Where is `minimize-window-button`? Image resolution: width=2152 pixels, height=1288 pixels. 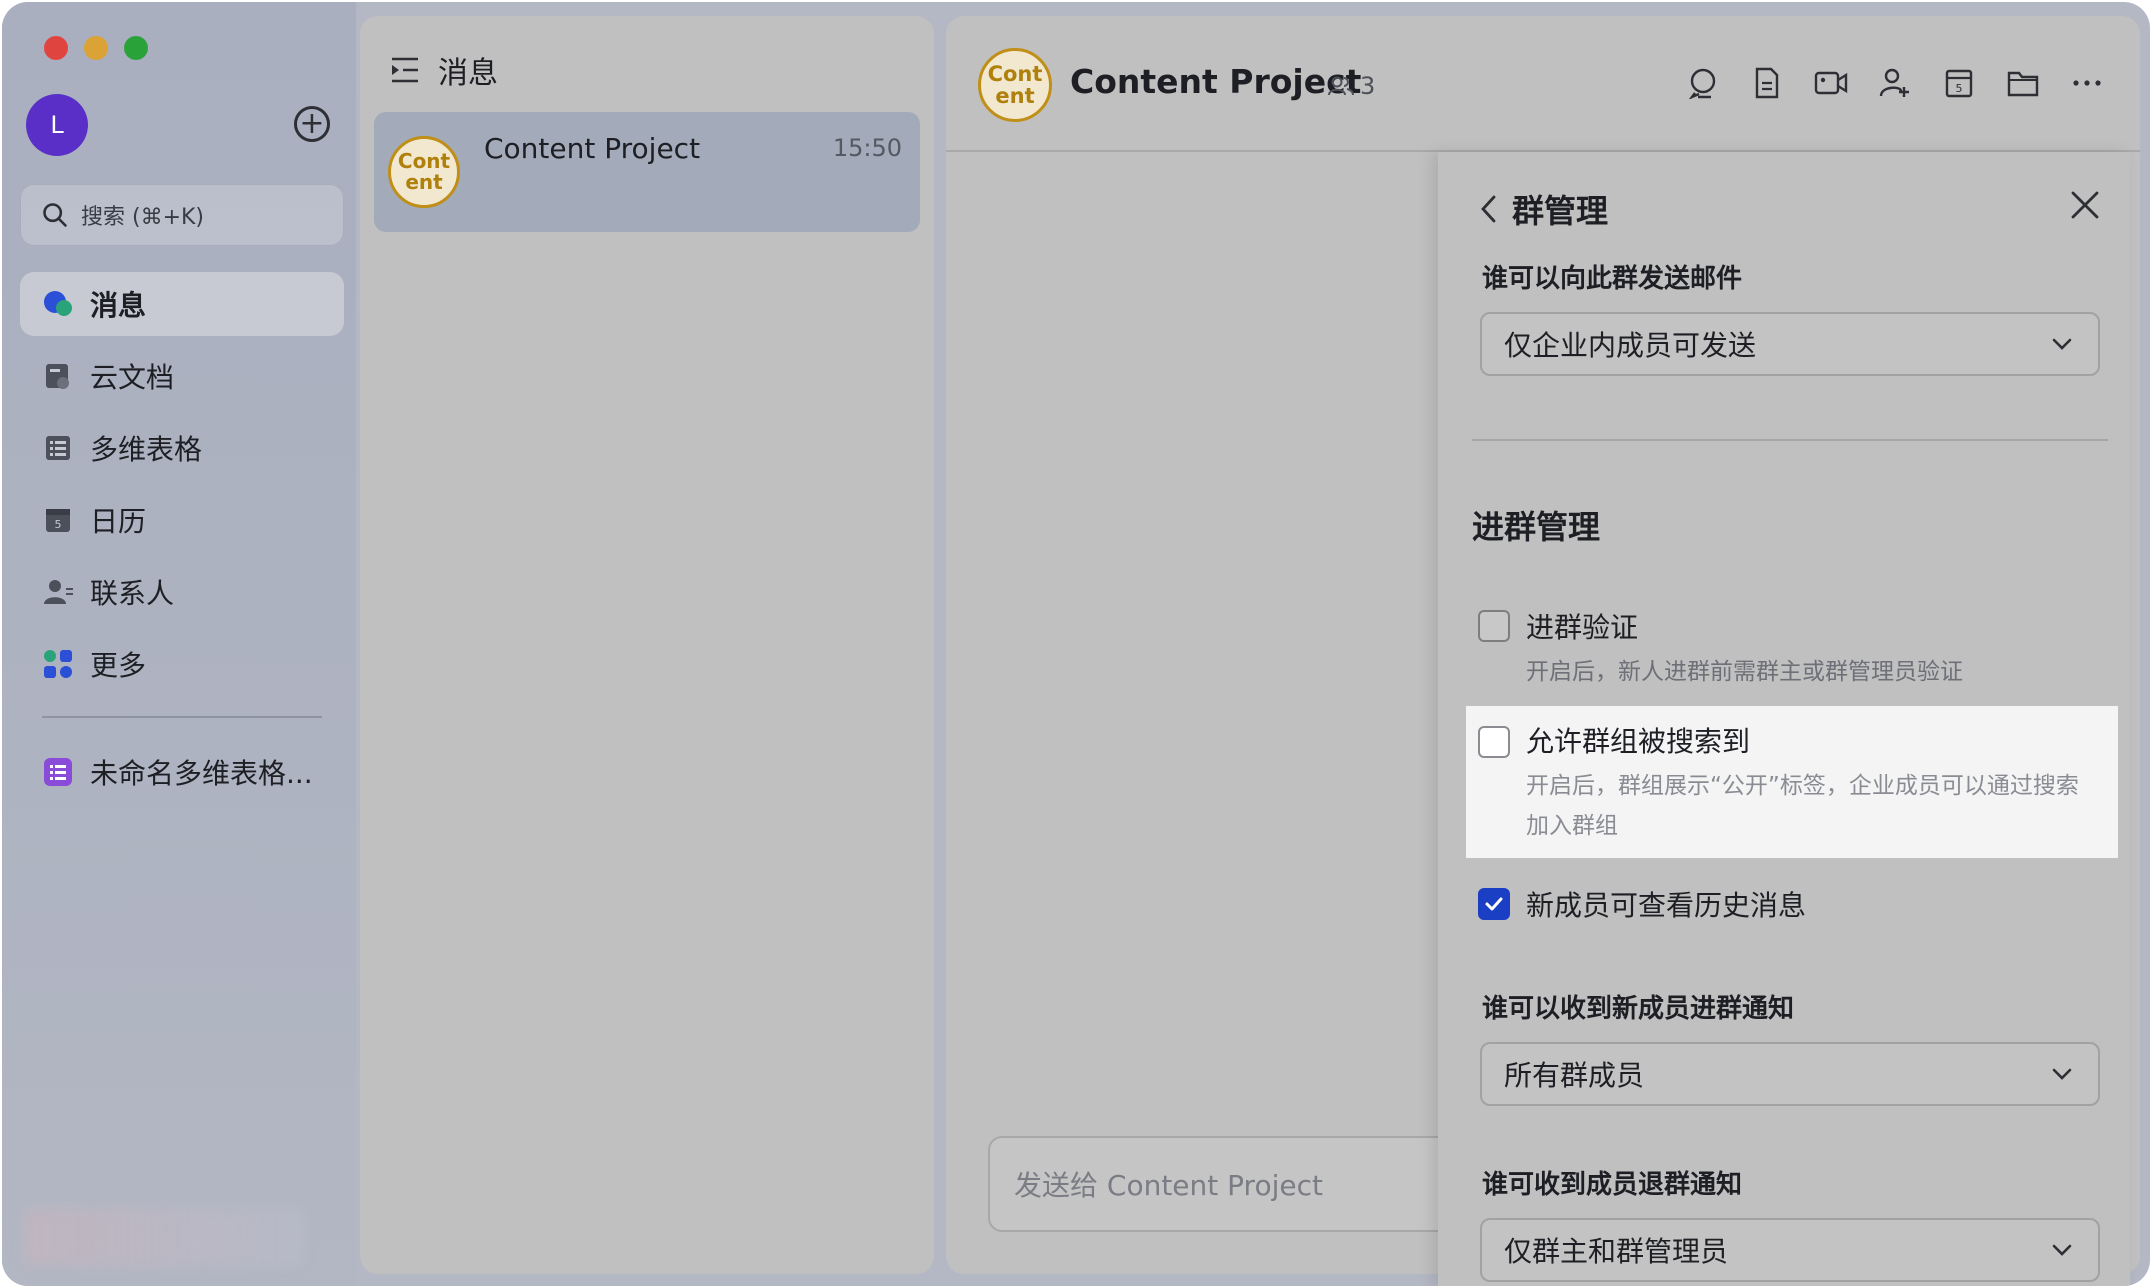 minimize-window-button is located at coordinates (96, 48).